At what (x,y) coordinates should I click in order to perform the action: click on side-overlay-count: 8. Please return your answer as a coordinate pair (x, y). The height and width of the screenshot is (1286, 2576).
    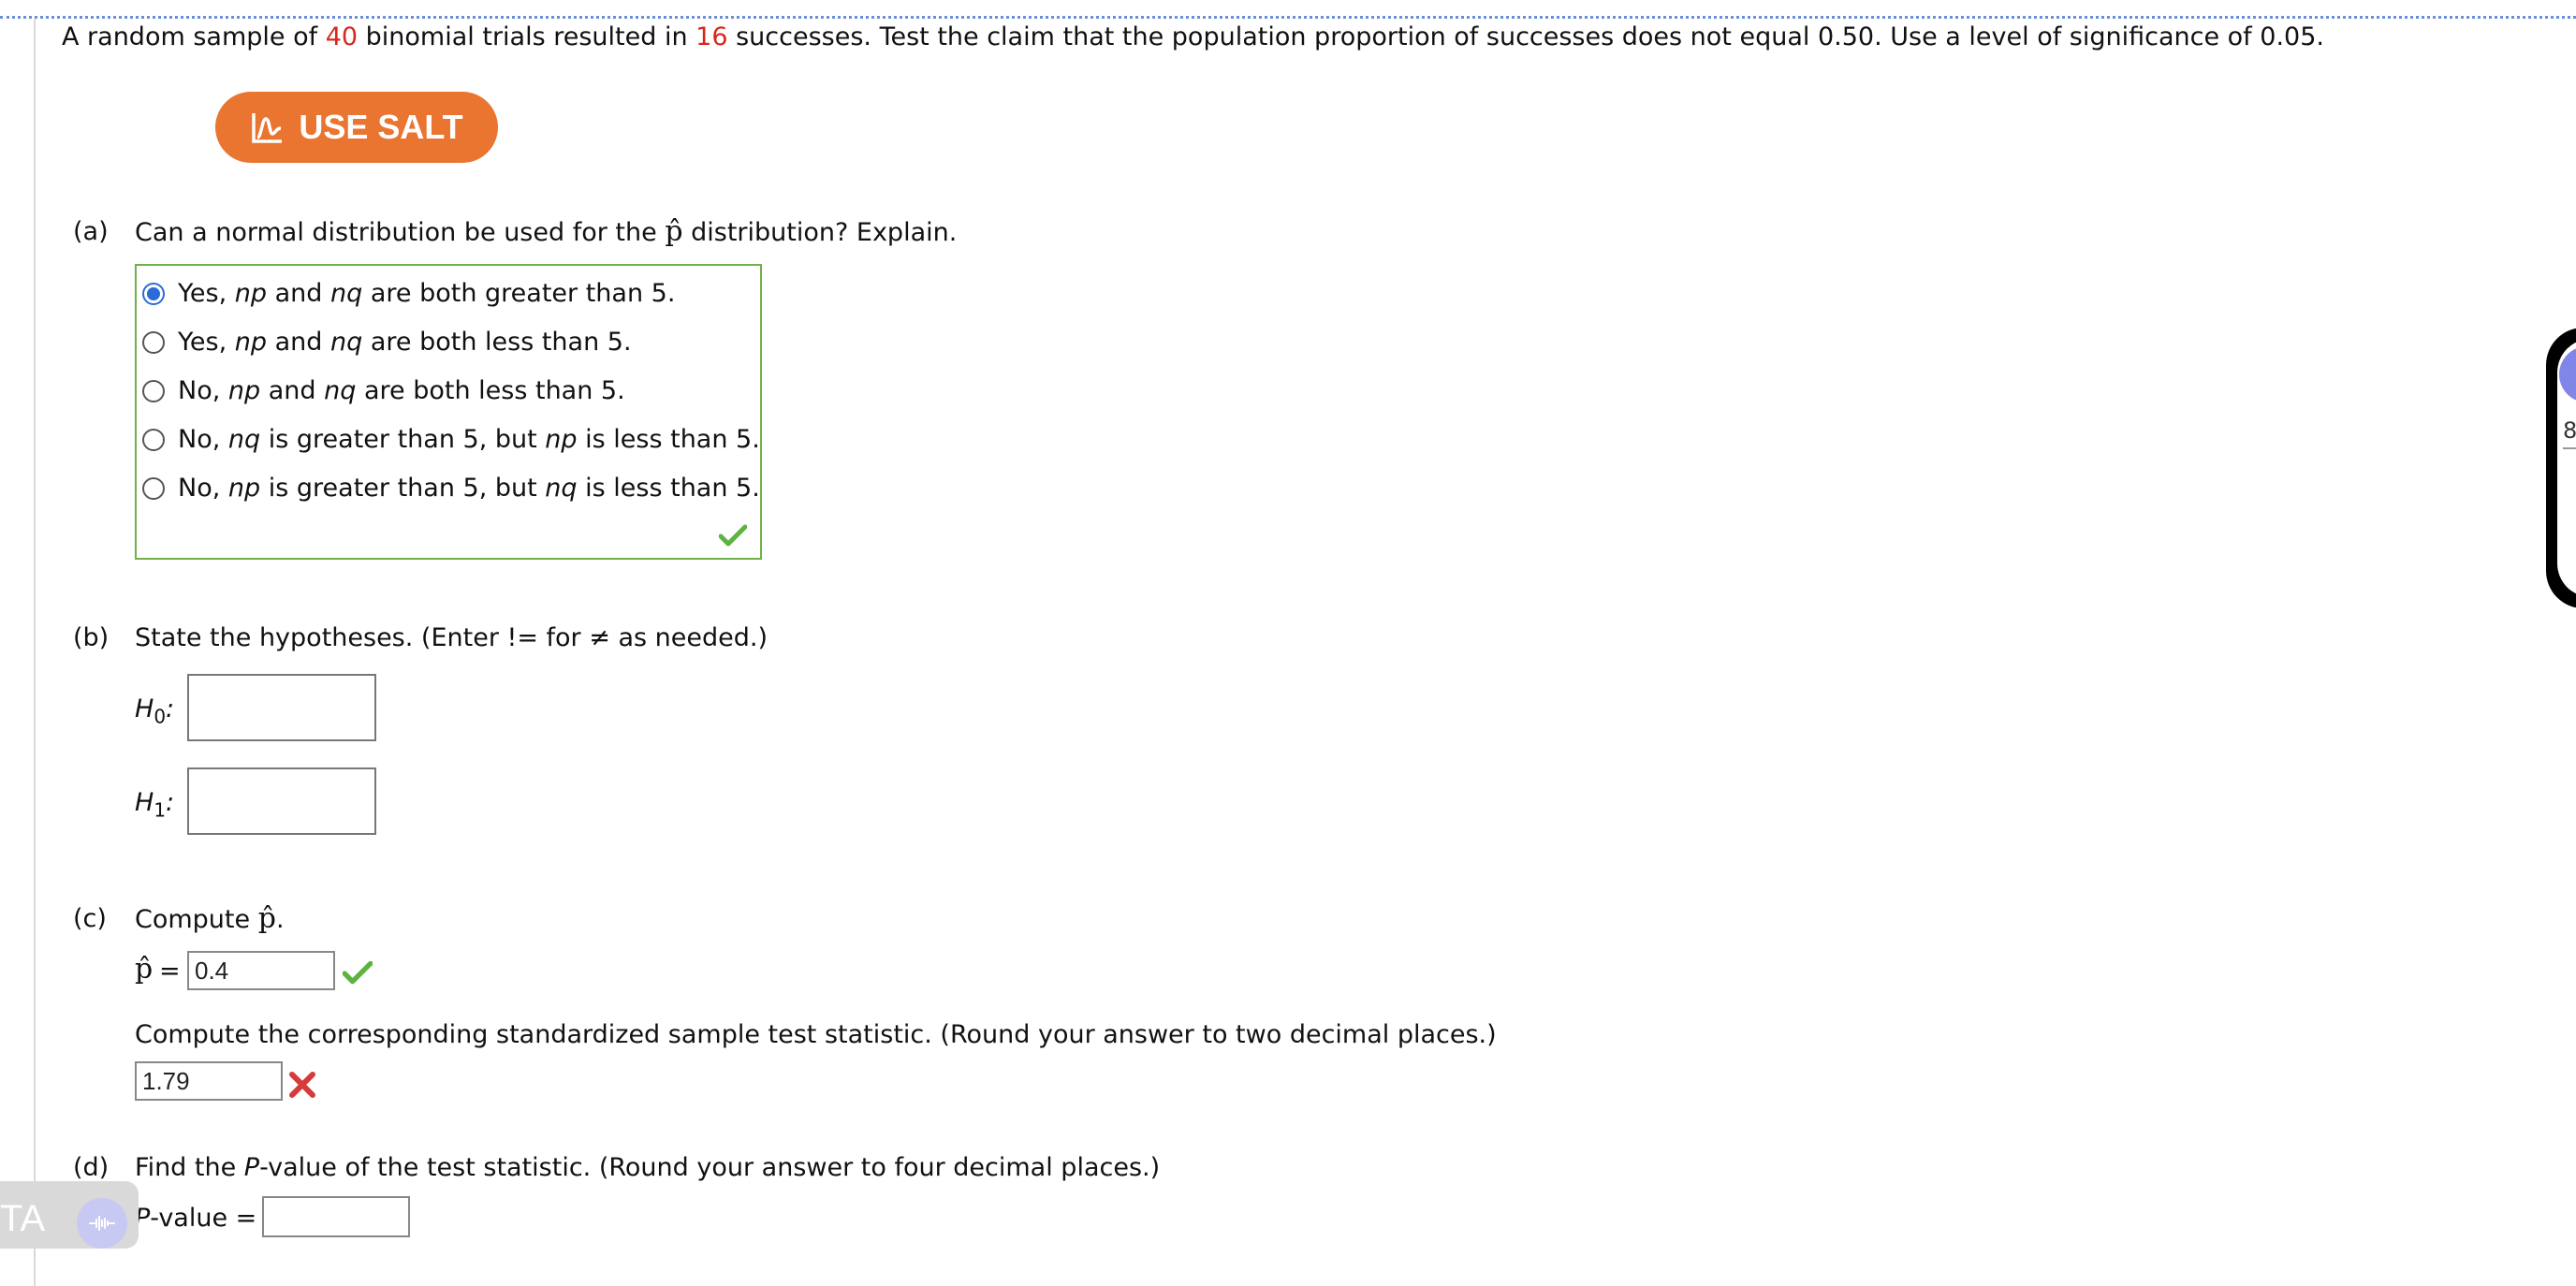
    Looking at the image, I should click on (2569, 431).